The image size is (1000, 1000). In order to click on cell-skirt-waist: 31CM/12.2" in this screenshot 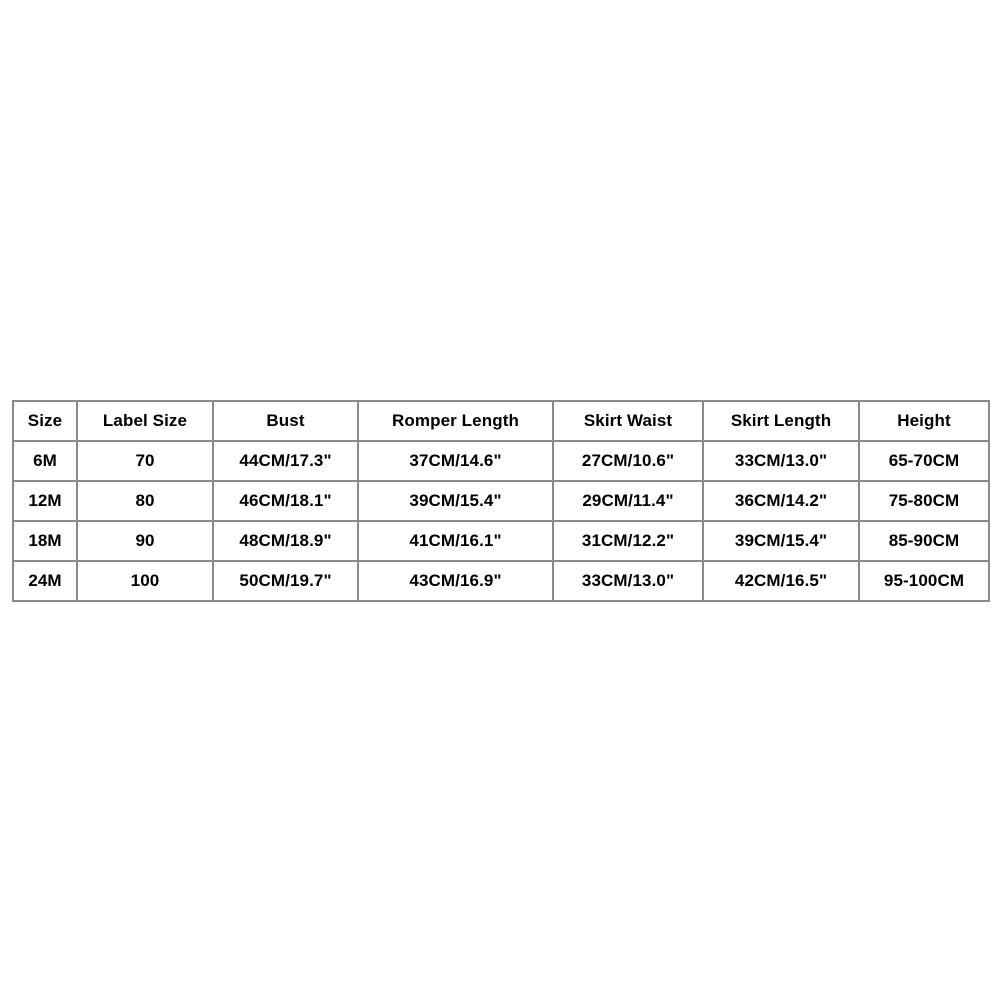, I will do `click(628, 541)`.